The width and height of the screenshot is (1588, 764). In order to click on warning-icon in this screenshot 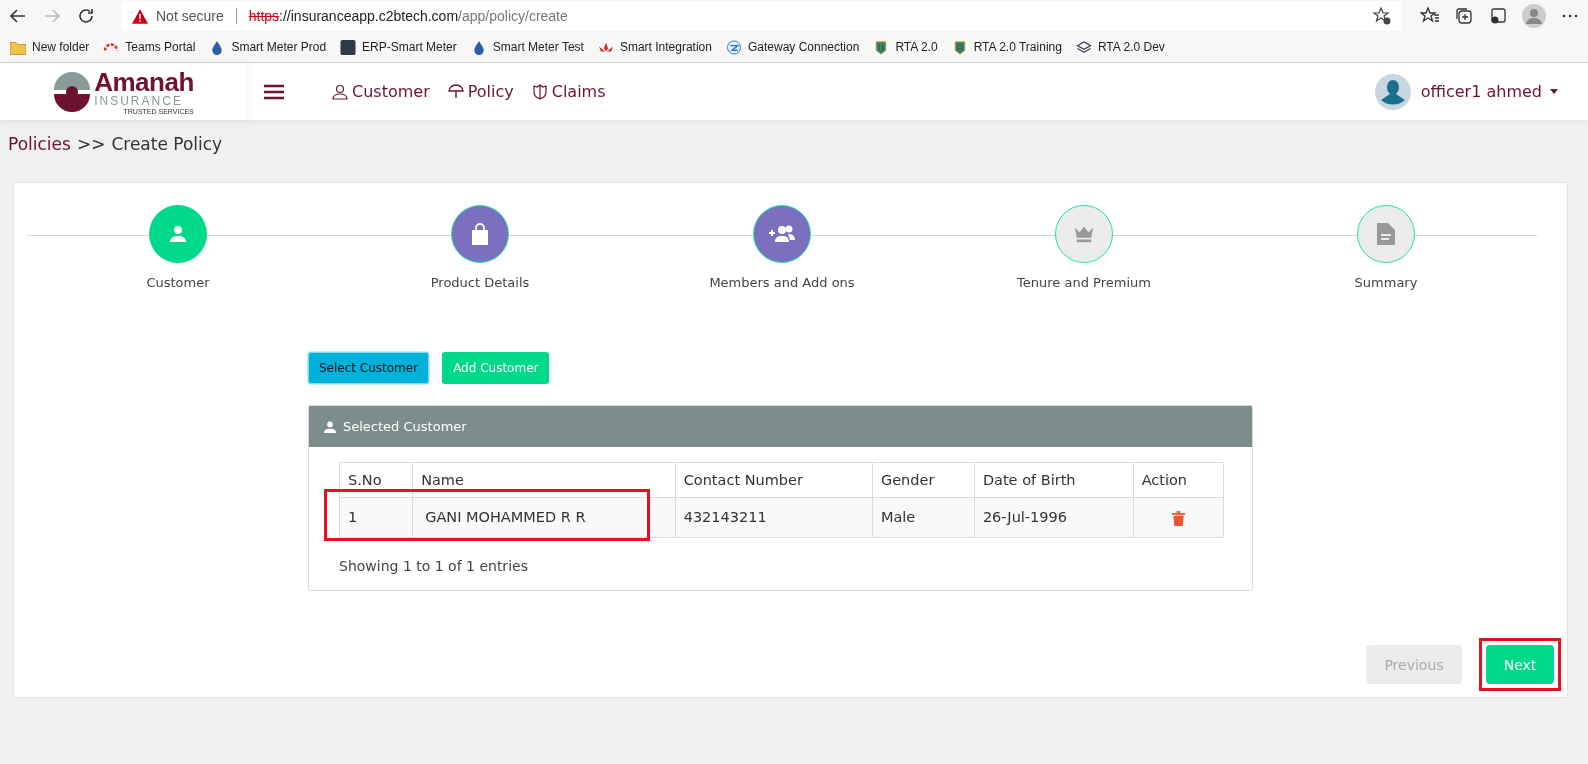, I will do `click(140, 16)`.